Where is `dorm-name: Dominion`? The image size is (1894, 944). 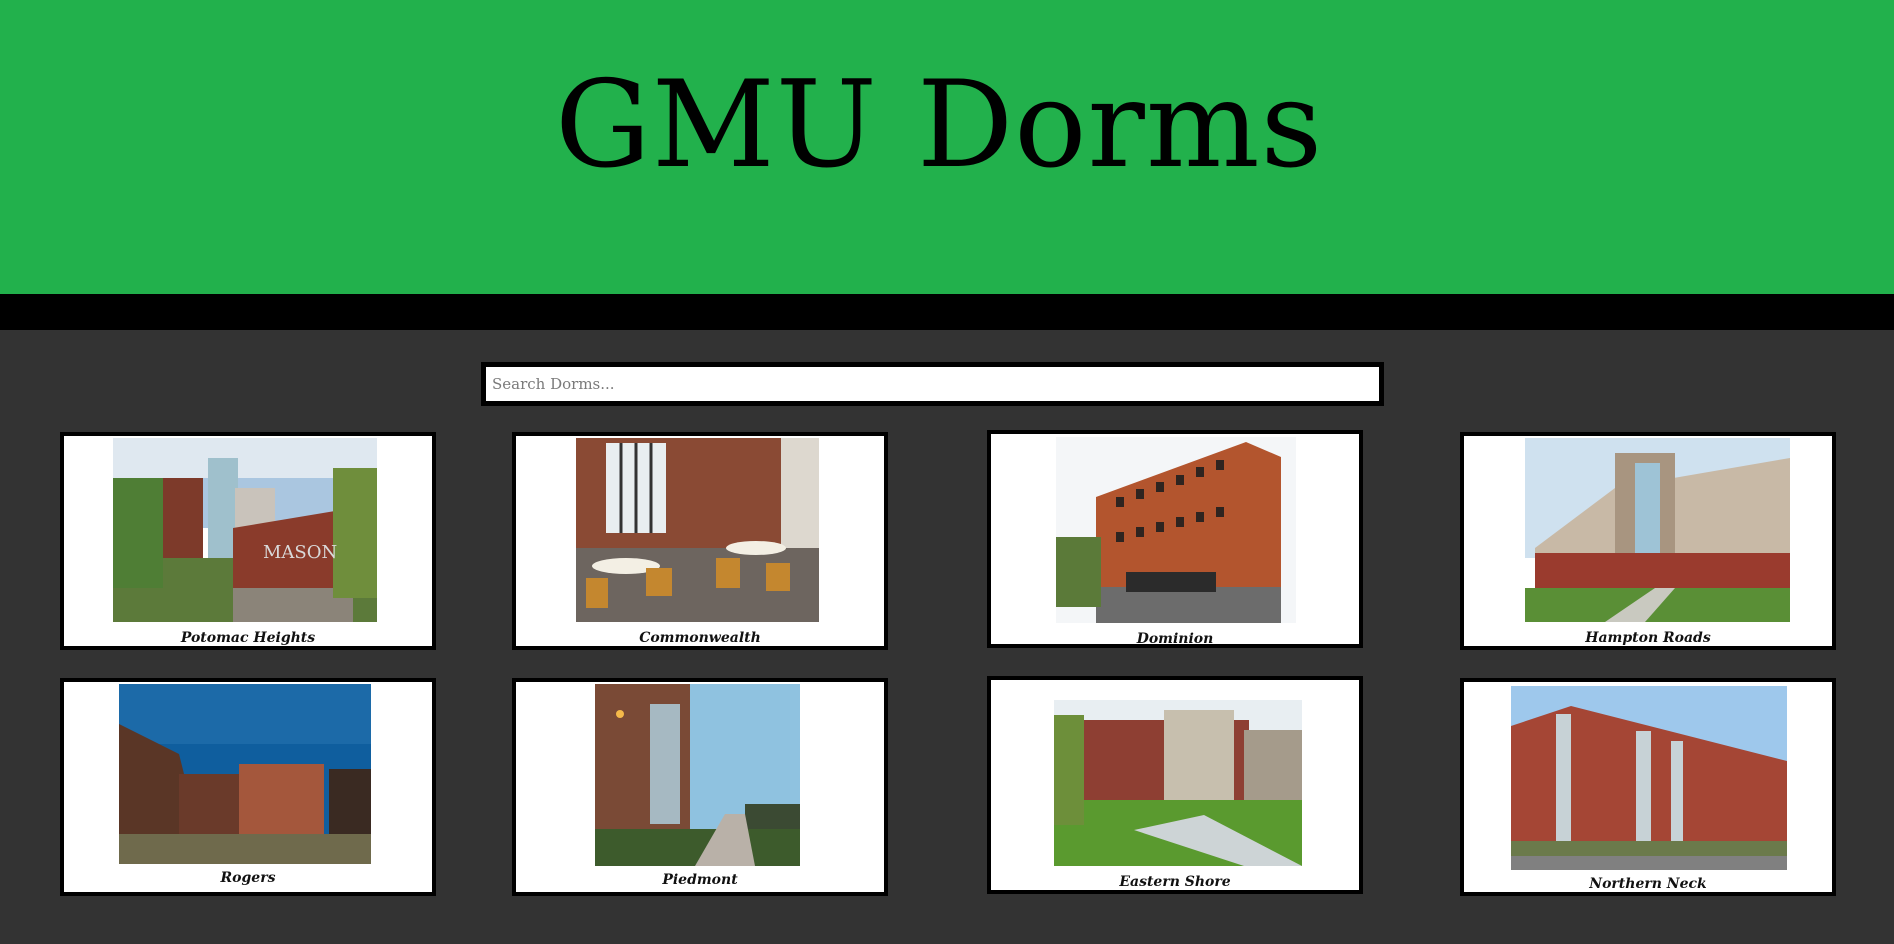 dorm-name: Dominion is located at coordinates (1175, 639).